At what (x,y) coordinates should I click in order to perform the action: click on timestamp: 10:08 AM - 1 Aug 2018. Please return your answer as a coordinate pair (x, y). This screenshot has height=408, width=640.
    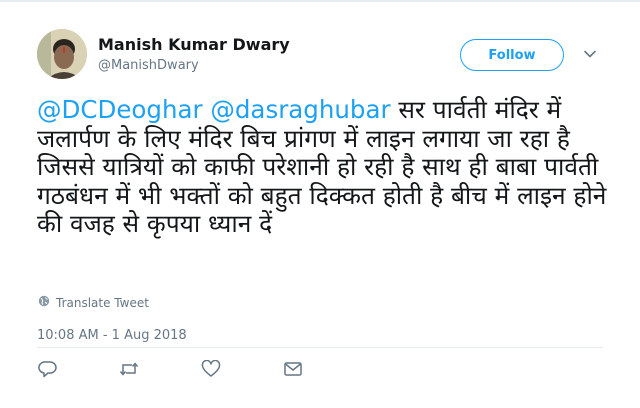
    Looking at the image, I should click on (112, 335).